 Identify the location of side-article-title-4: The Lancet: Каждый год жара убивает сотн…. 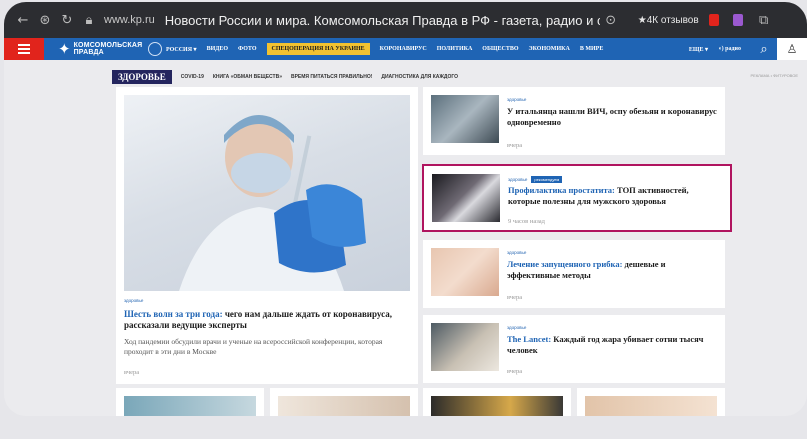
(612, 345).